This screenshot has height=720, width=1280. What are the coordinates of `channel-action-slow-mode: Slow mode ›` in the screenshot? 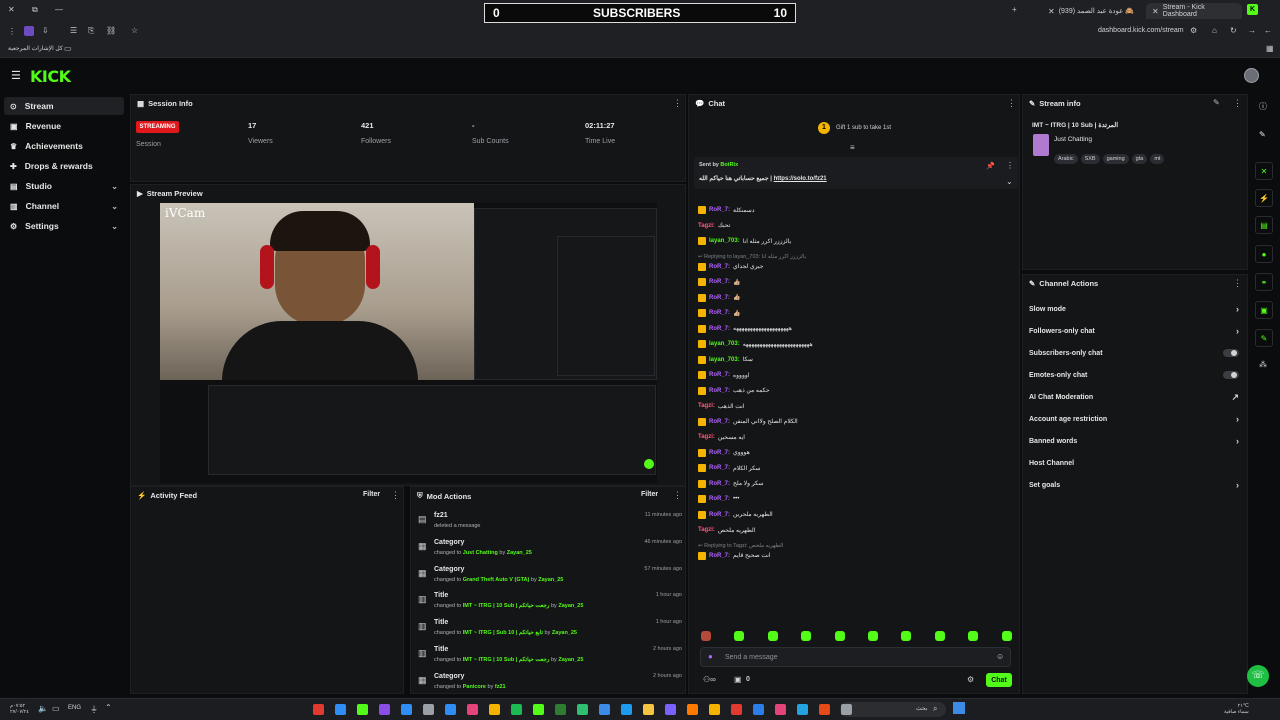 It's located at (1136, 309).